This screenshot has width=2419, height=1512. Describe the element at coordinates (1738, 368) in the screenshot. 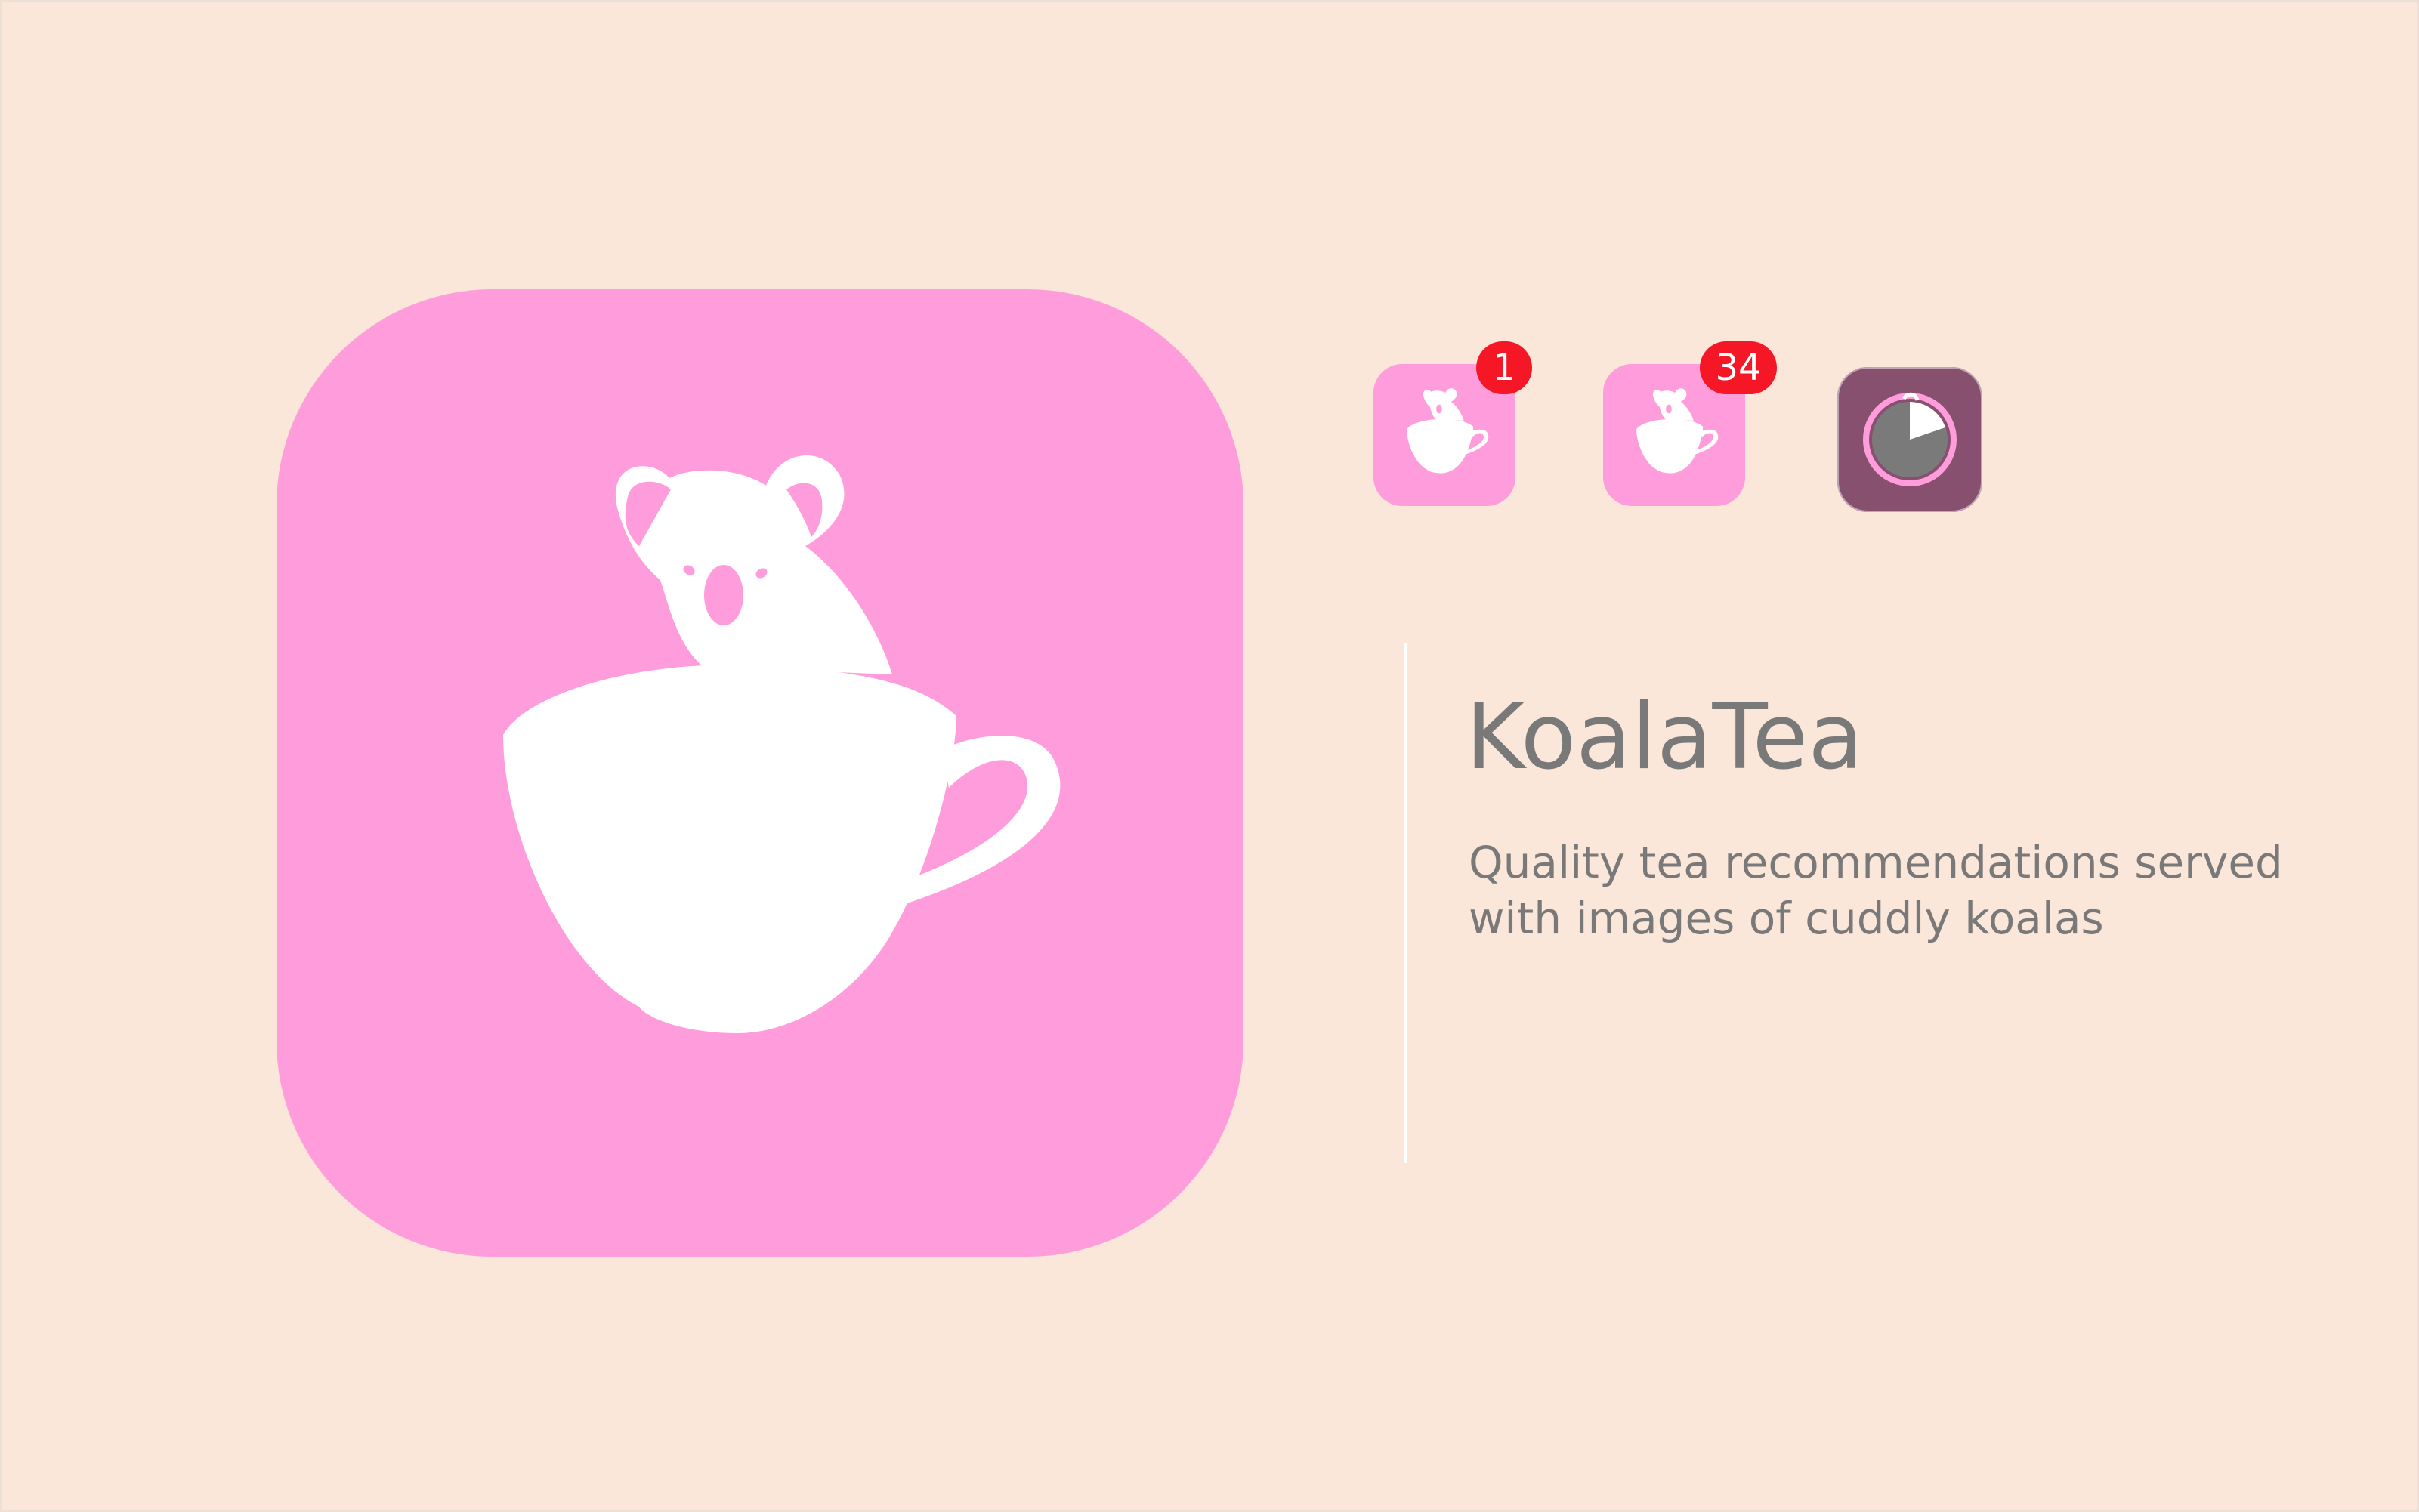

I see `notification-badge: 34` at that location.